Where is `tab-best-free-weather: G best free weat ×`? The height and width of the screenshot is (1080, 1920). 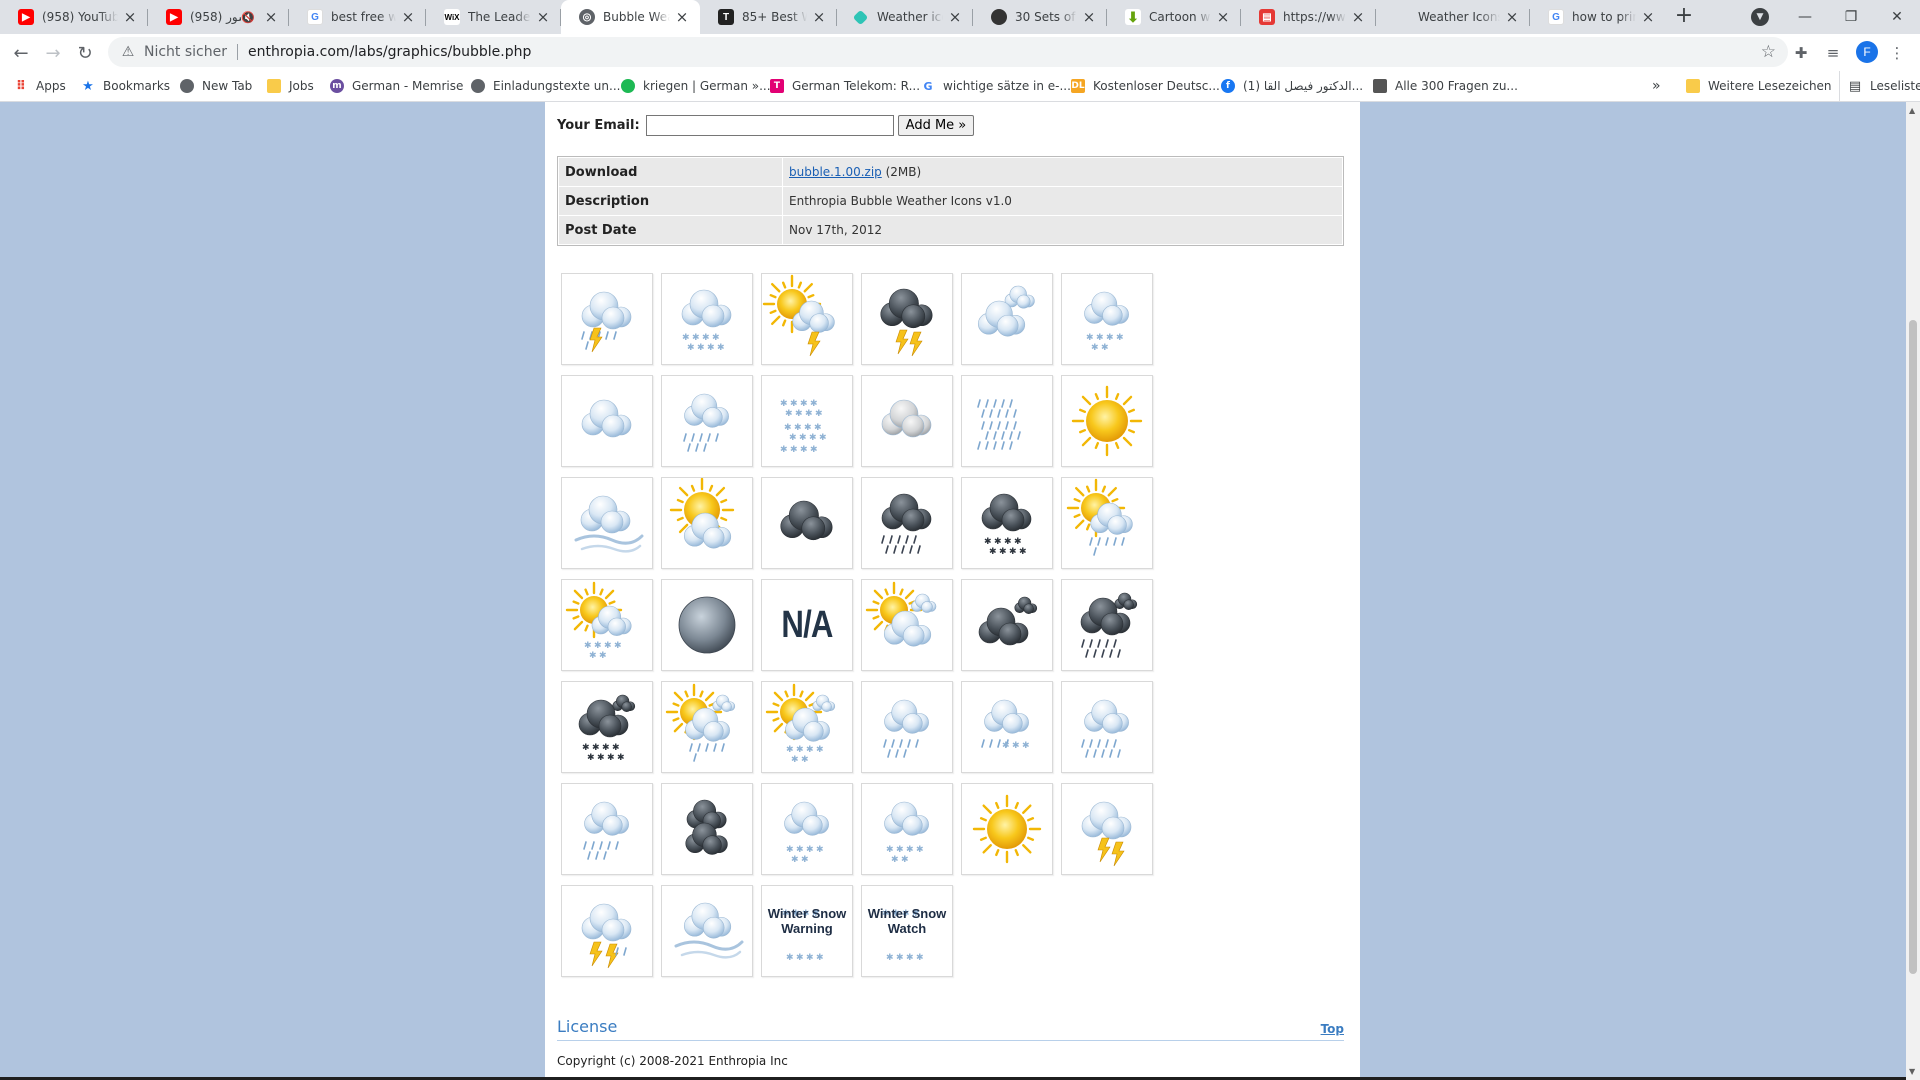
tab-best-free-weather: G best free weat × is located at coordinates (357, 17).